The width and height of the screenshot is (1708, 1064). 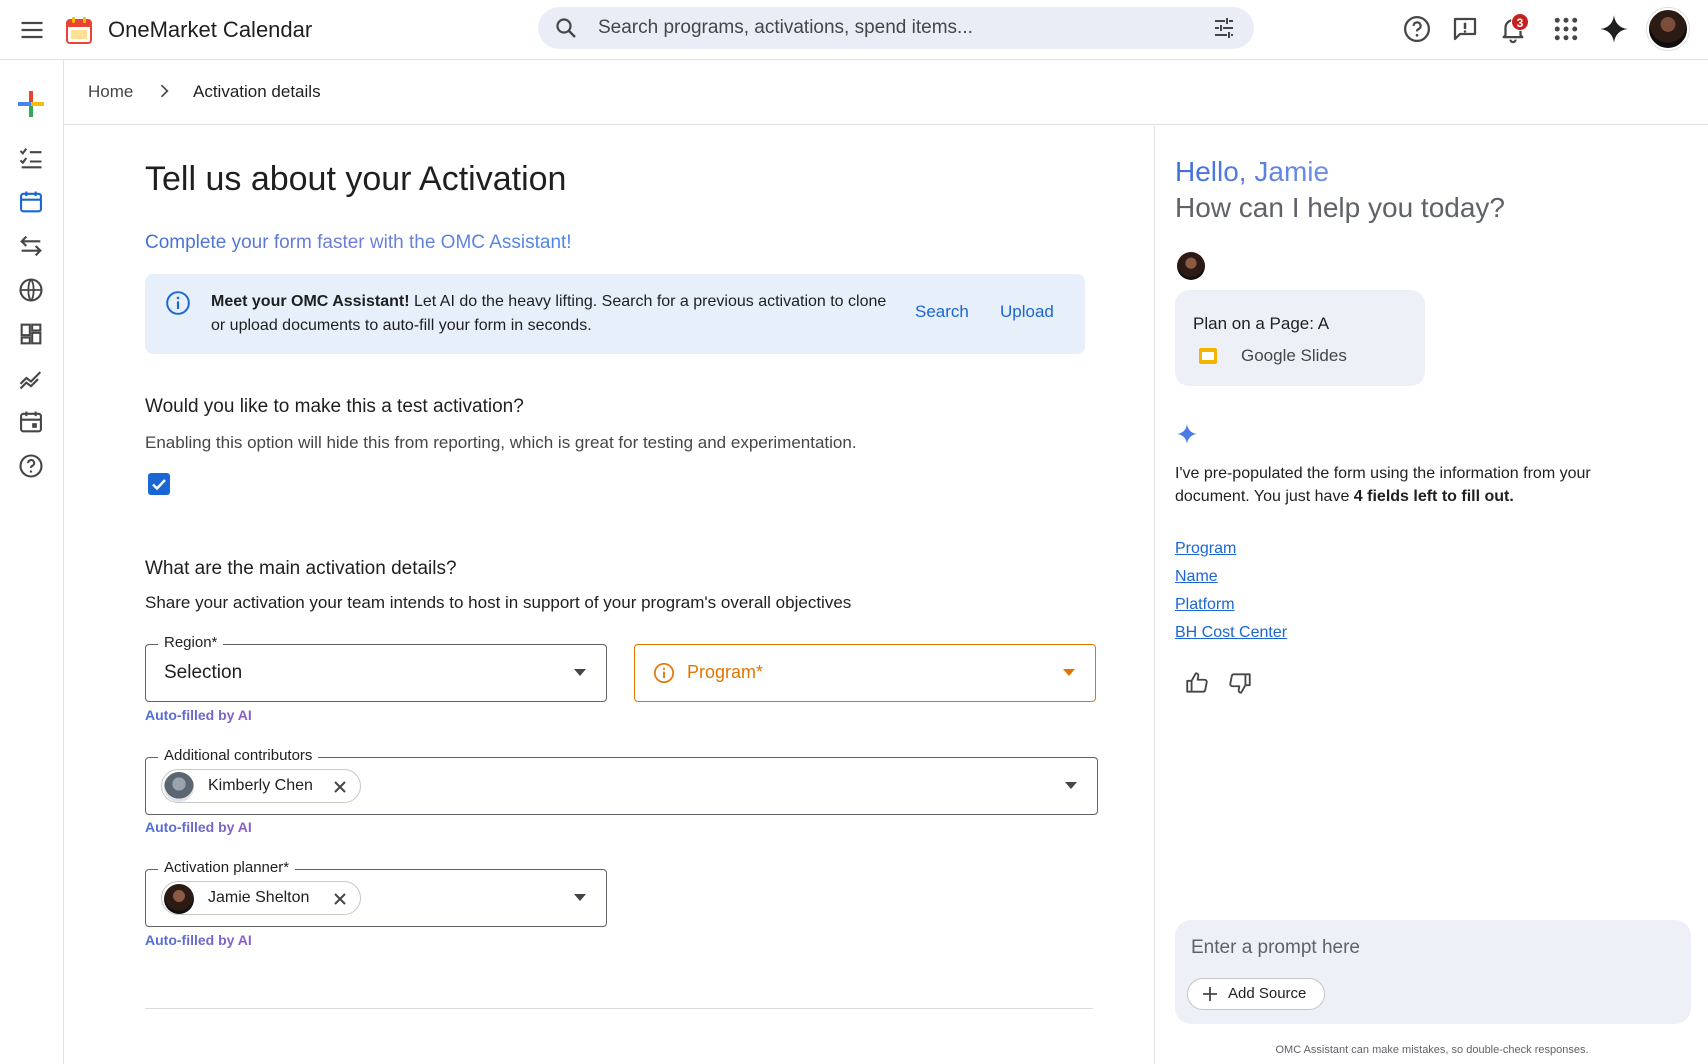 What do you see at coordinates (1231, 633) in the screenshot?
I see `field-link-bh-cost-center: BH Cost Center` at bounding box center [1231, 633].